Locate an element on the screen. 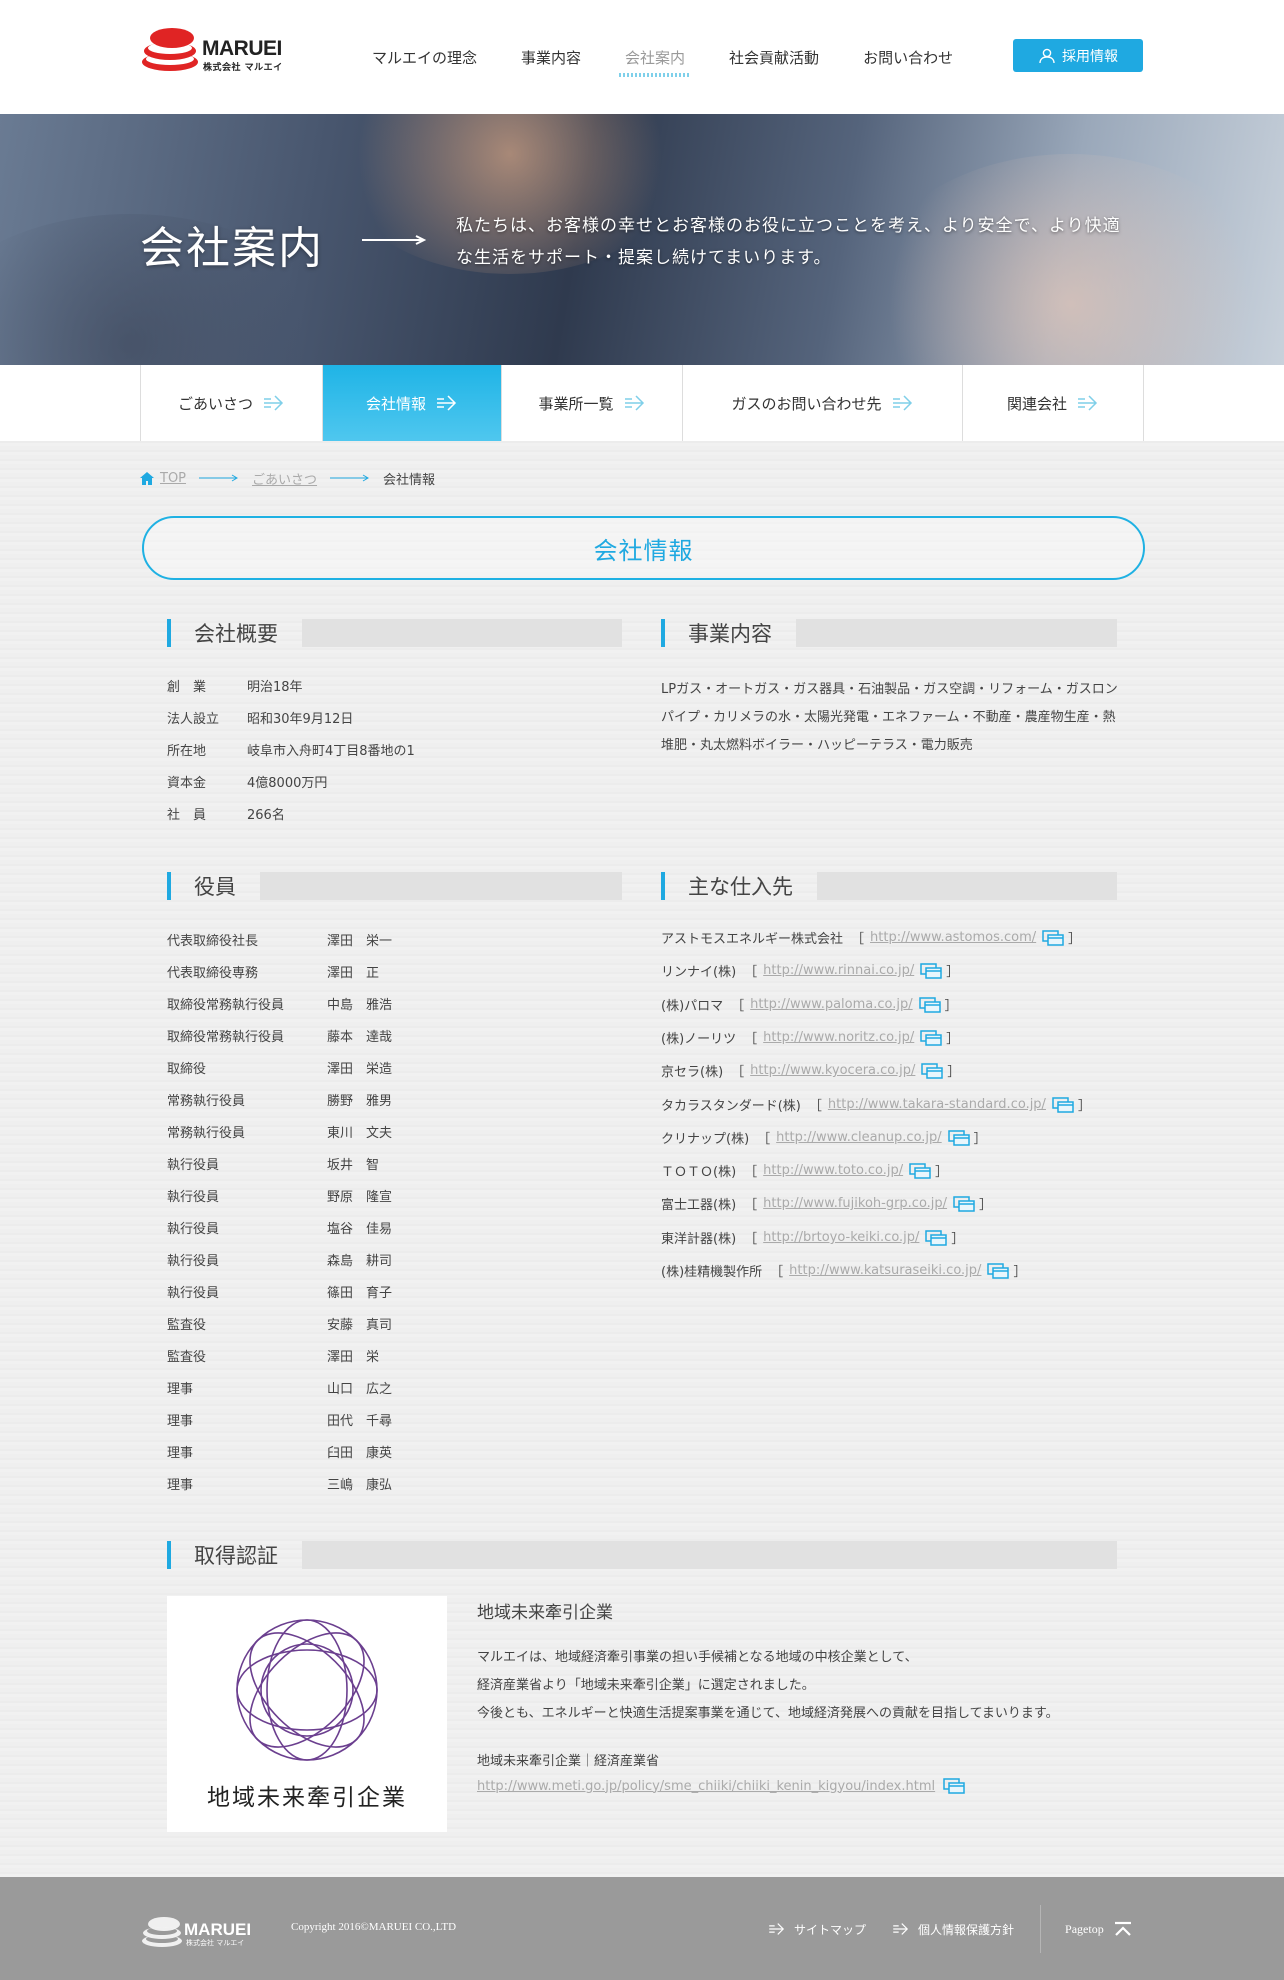  supplier-link: http://www.rinnai.co.jp/ is located at coordinates (838, 970).